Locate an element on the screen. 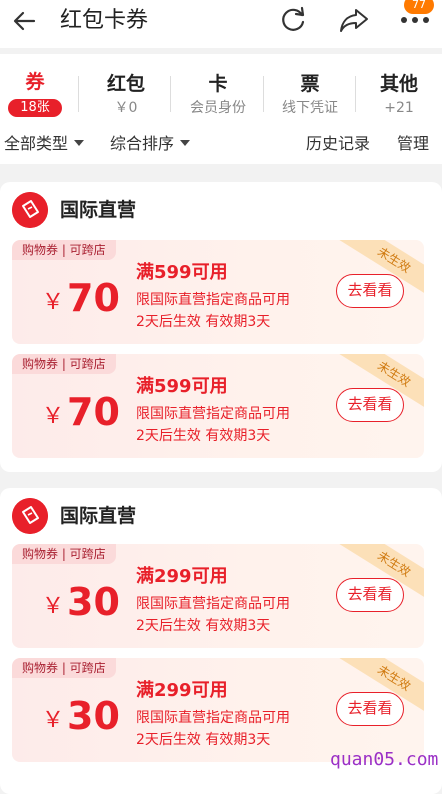 The height and width of the screenshot is (794, 442). top-bar: 红包卡券 77 is located at coordinates (221, 24).